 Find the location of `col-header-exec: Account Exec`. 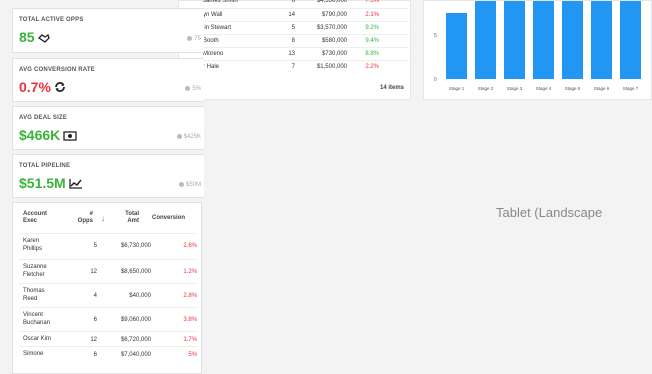

col-header-exec: Account Exec is located at coordinates (35, 218).